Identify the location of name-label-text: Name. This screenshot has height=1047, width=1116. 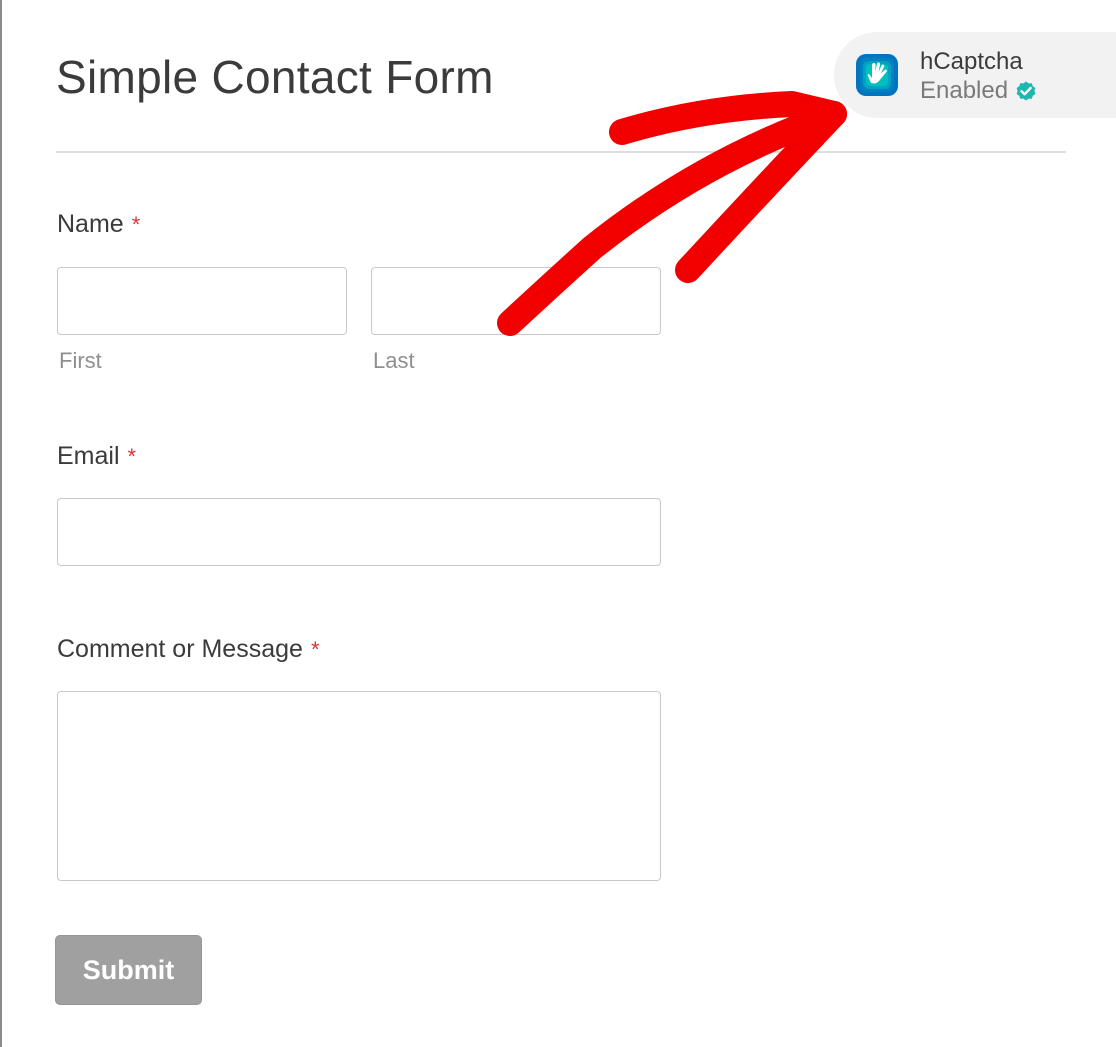
(90, 224).